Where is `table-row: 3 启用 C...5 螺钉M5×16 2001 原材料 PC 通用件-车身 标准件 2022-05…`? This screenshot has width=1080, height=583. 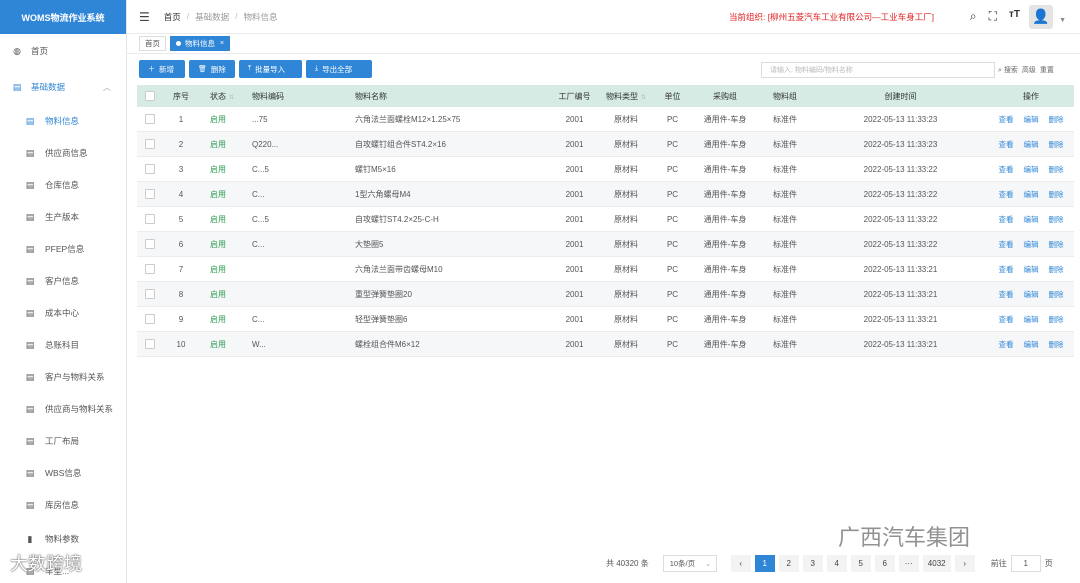 table-row: 3 启用 C...5 螺钉M5×16 2001 原材料 PC 通用件-车身 标准件 2022-05… is located at coordinates (605, 169).